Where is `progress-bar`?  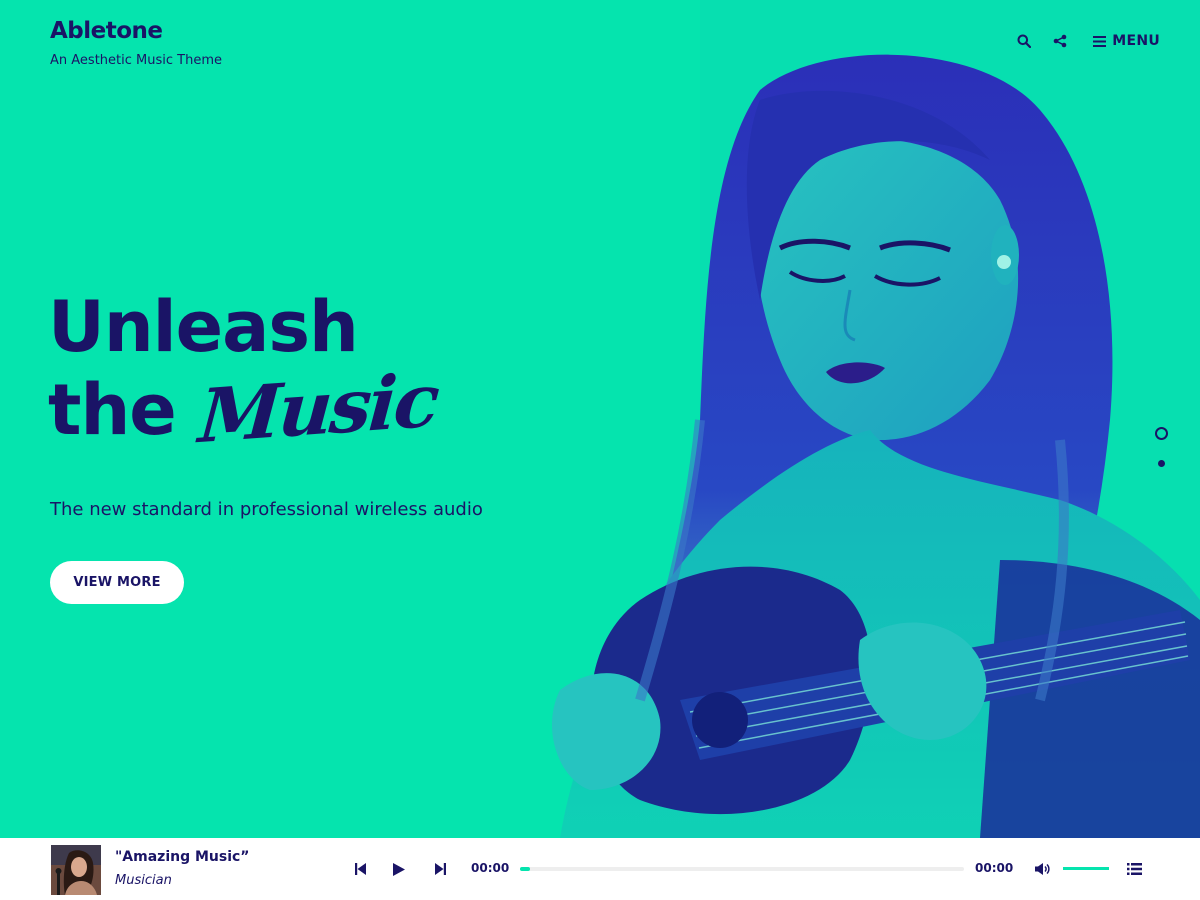 progress-bar is located at coordinates (742, 869).